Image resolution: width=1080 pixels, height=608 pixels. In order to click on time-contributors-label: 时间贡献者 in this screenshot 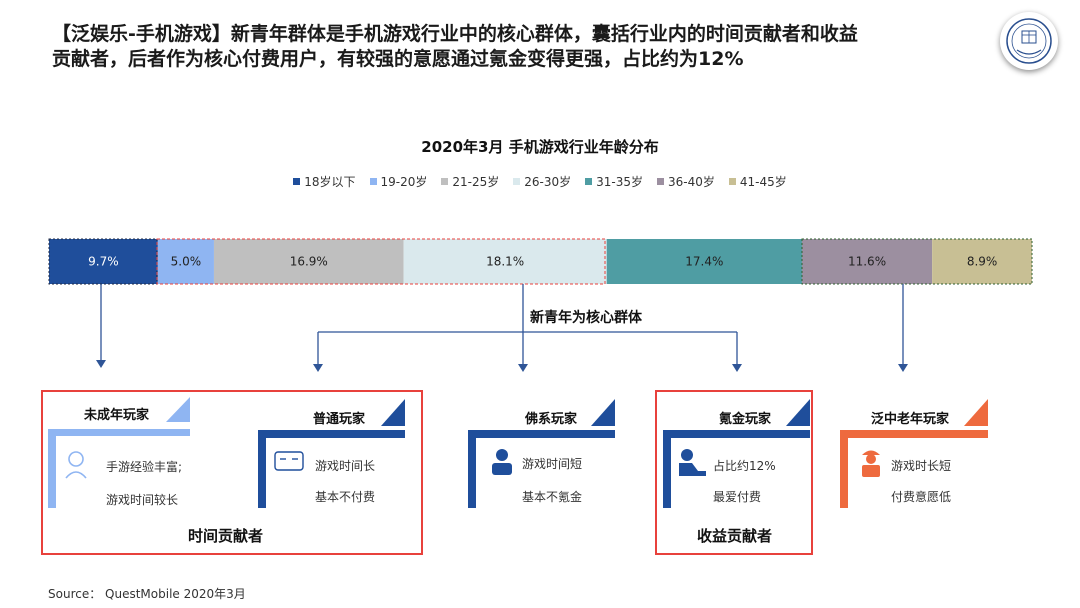, I will do `click(226, 536)`.